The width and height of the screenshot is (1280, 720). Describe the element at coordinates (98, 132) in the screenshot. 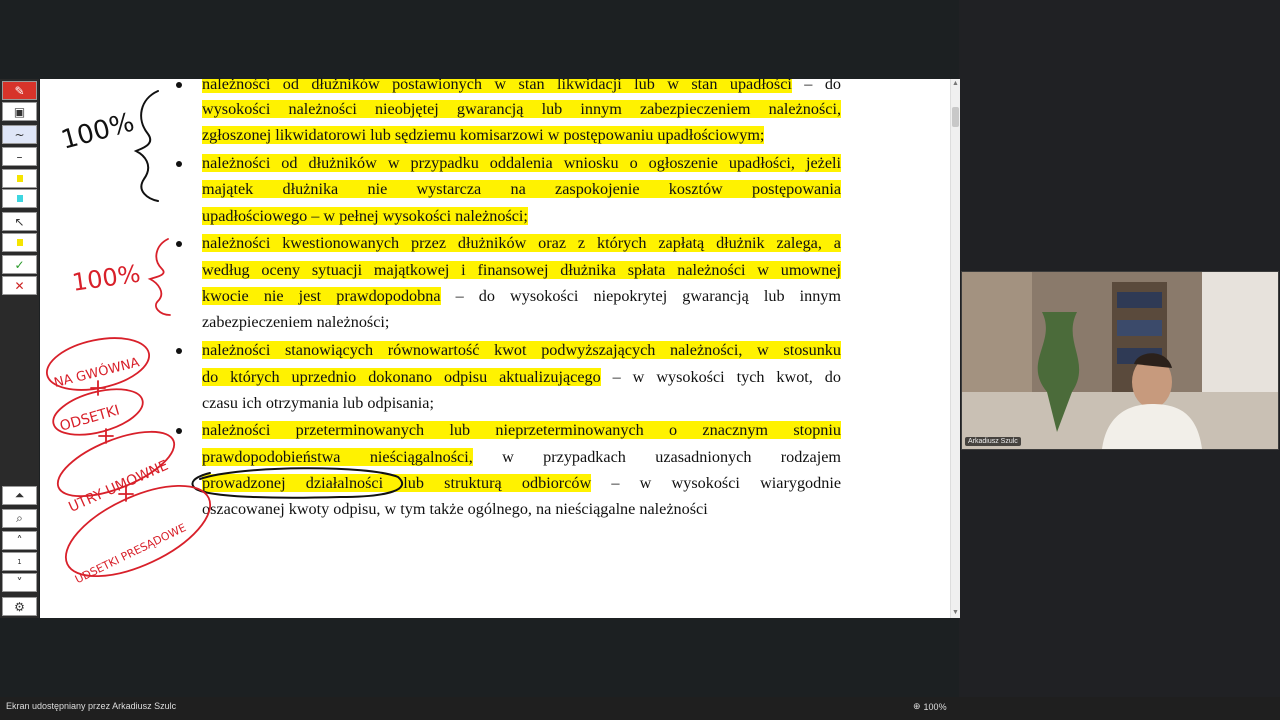

I see `note-100-percent-black: 100%` at that location.